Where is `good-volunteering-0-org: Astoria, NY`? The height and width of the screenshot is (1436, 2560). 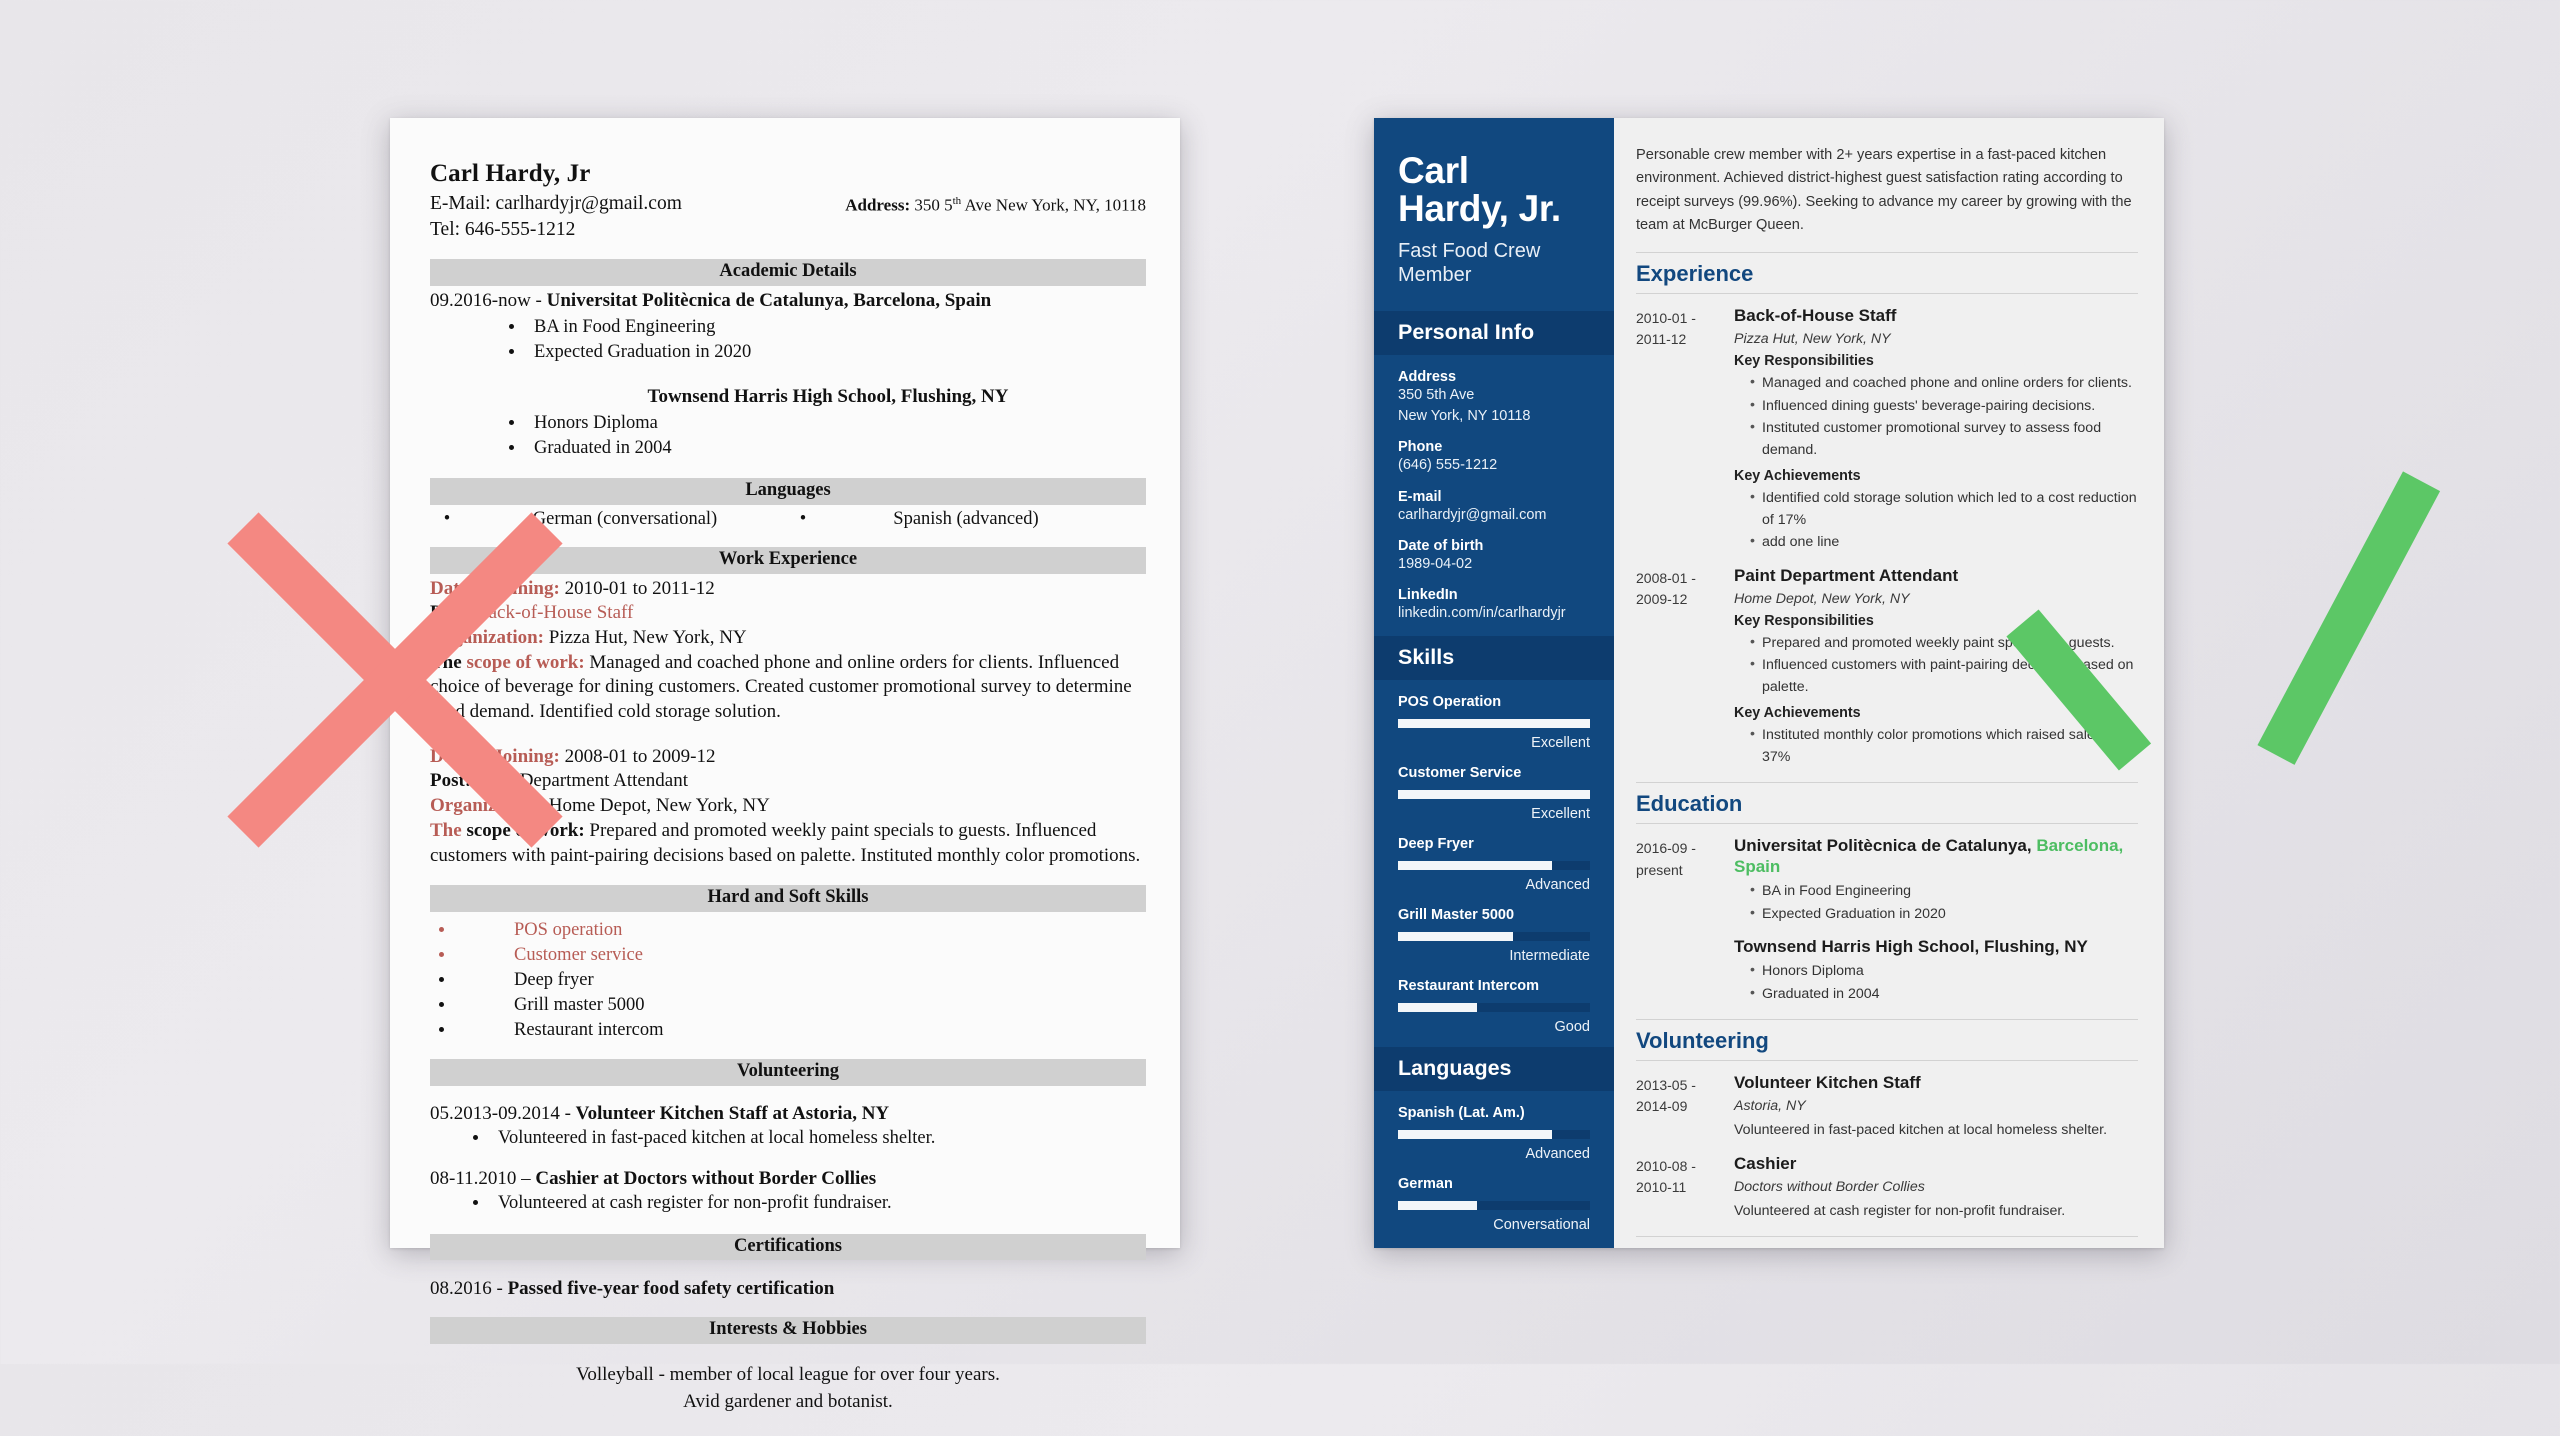 good-volunteering-0-org: Astoria, NY is located at coordinates (1770, 1106).